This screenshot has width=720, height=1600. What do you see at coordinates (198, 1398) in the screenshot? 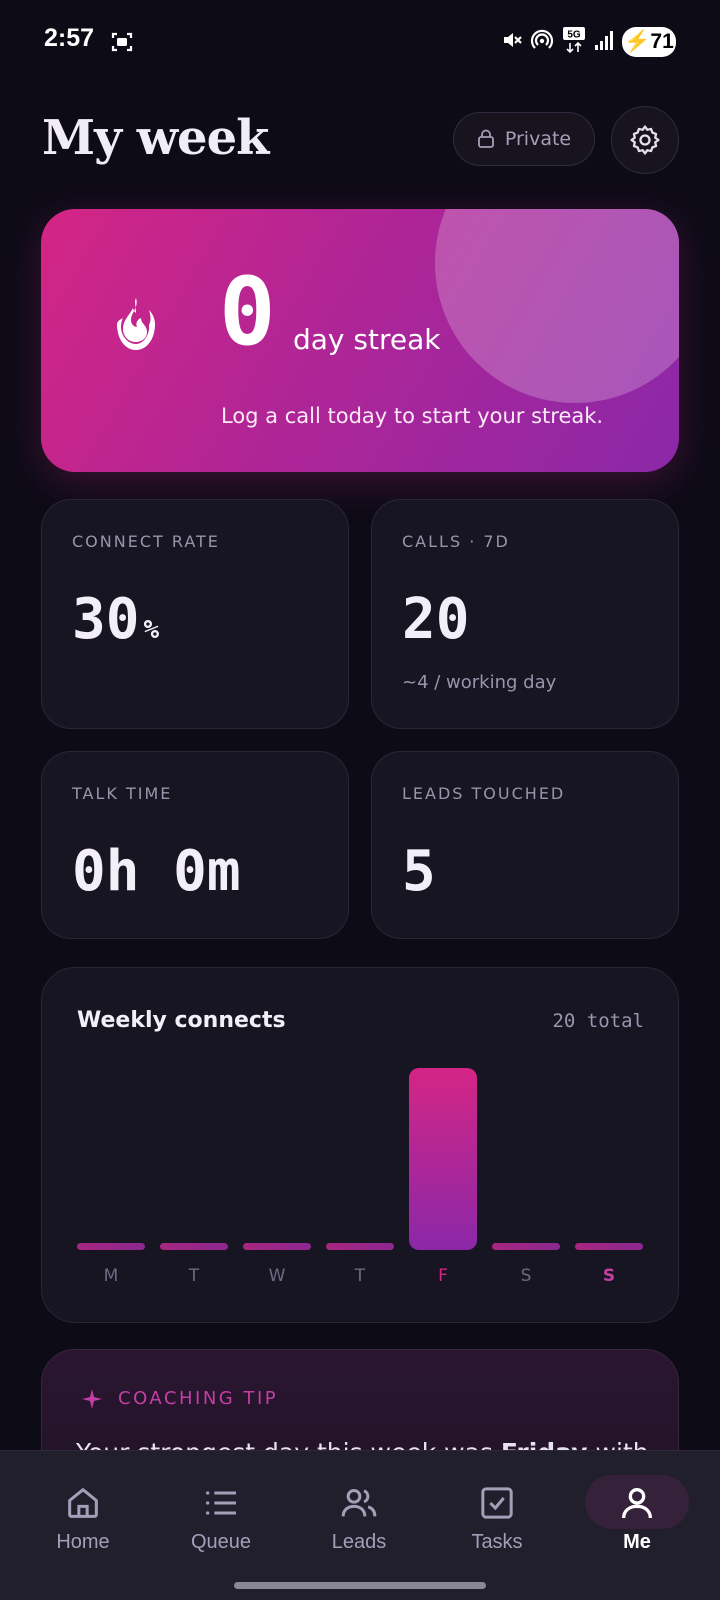
I see `tip-label: COACHING TIP` at bounding box center [198, 1398].